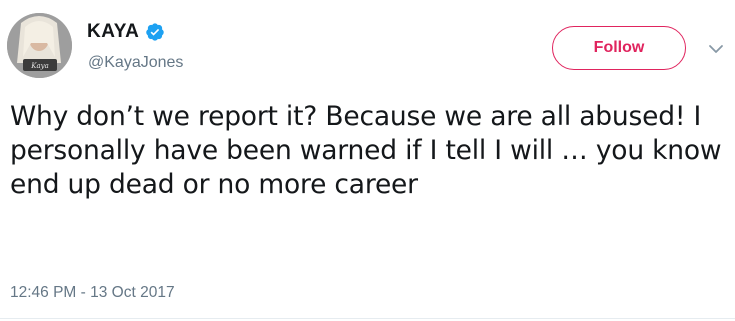 The image size is (735, 321). What do you see at coordinates (367, 318) in the screenshot?
I see `divider` at bounding box center [367, 318].